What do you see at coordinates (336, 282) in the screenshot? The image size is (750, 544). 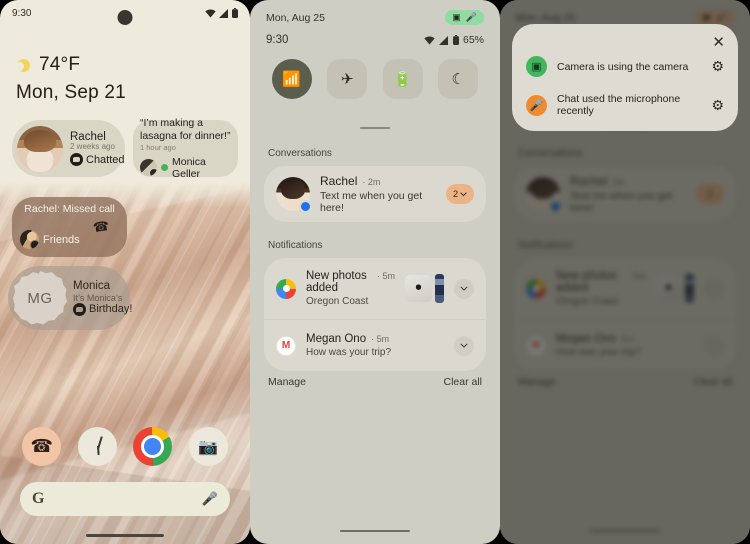 I see `notification-title: New photos added` at bounding box center [336, 282].